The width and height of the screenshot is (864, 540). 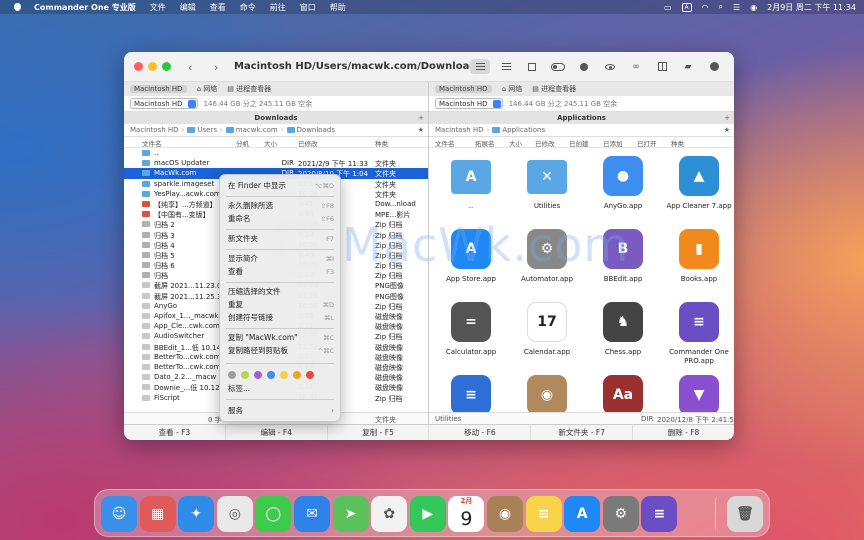 I want to click on list-view-button, so click(x=480, y=66).